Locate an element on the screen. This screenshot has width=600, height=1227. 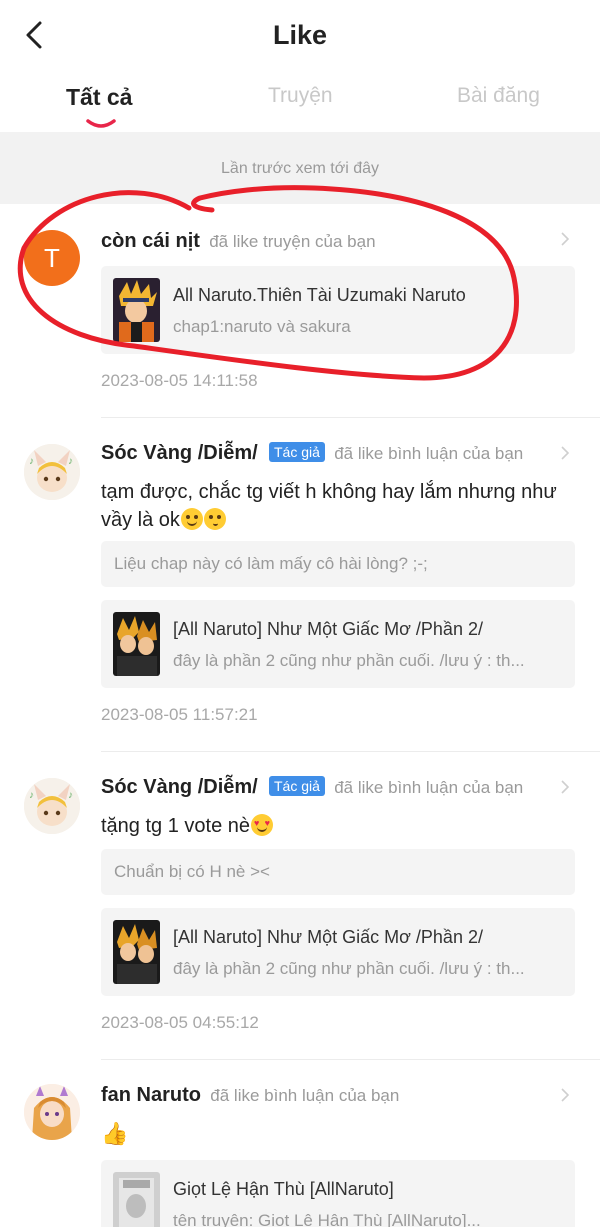
page-title: Like is located at coordinates (300, 35).